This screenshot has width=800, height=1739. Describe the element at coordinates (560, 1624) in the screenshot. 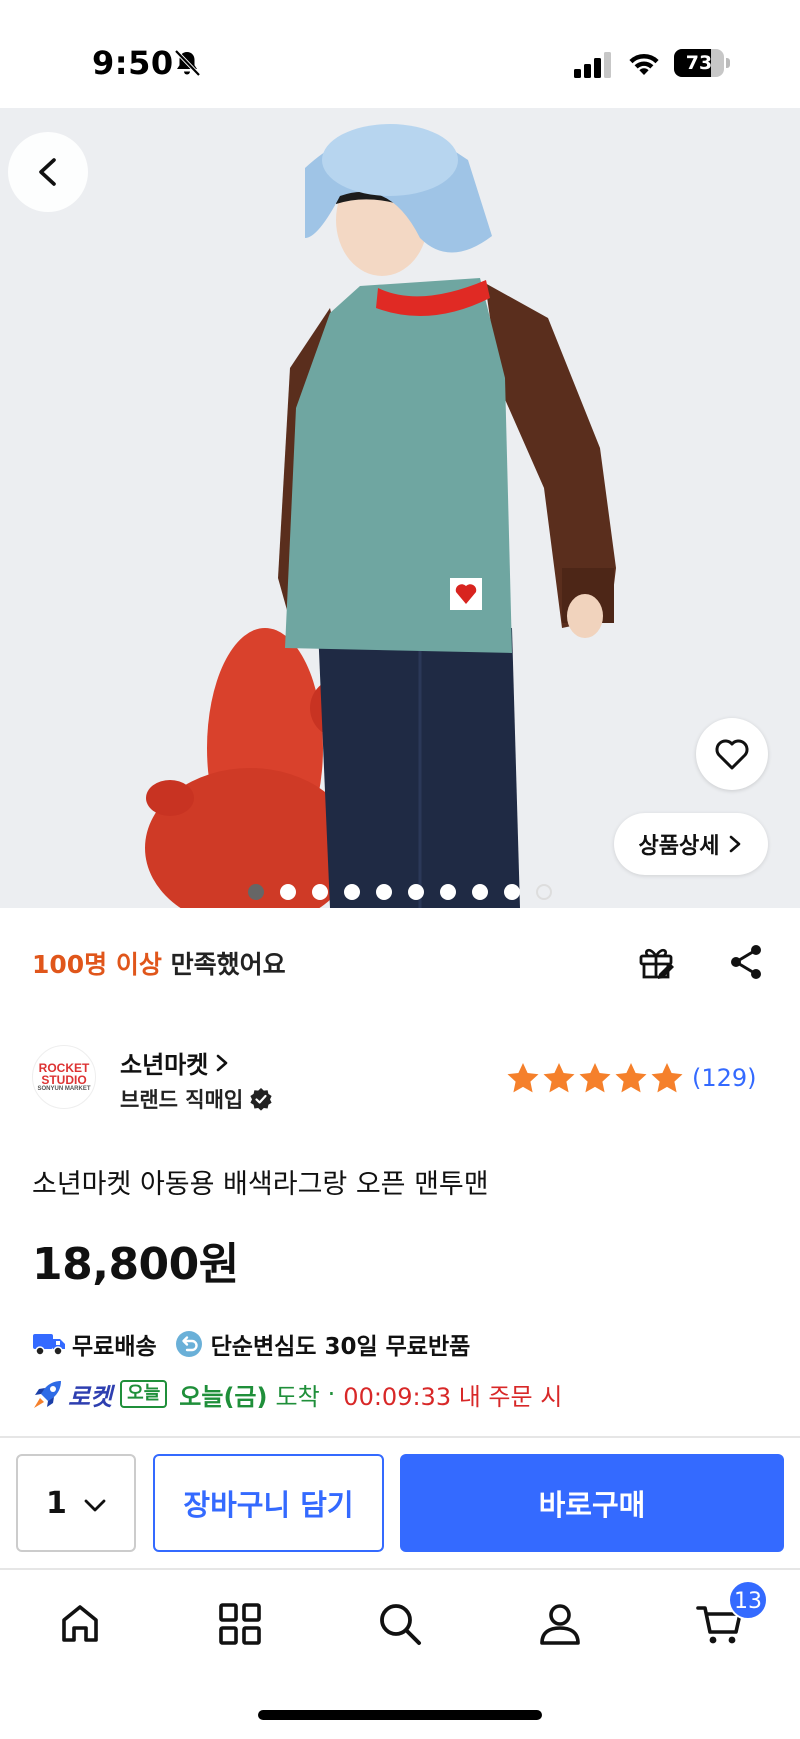

I see `my-account-icon` at that location.